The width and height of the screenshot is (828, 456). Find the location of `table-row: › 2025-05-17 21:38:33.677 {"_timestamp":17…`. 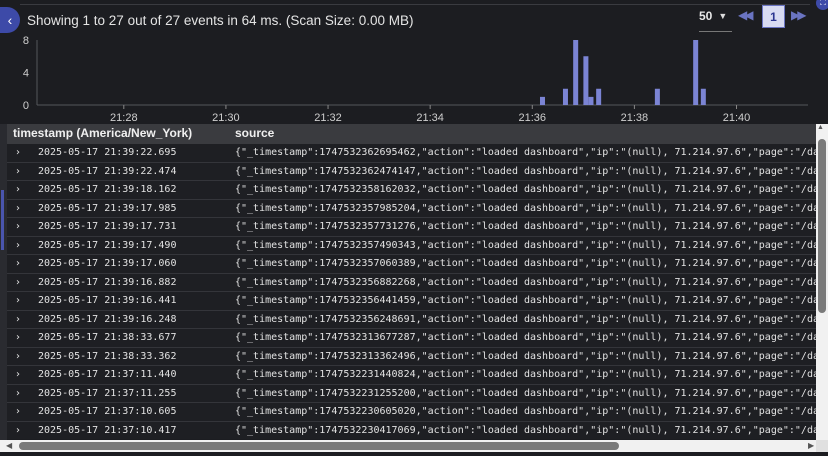

table-row: › 2025-05-17 21:38:33.677 {"_timestamp":17… is located at coordinates (411, 338).